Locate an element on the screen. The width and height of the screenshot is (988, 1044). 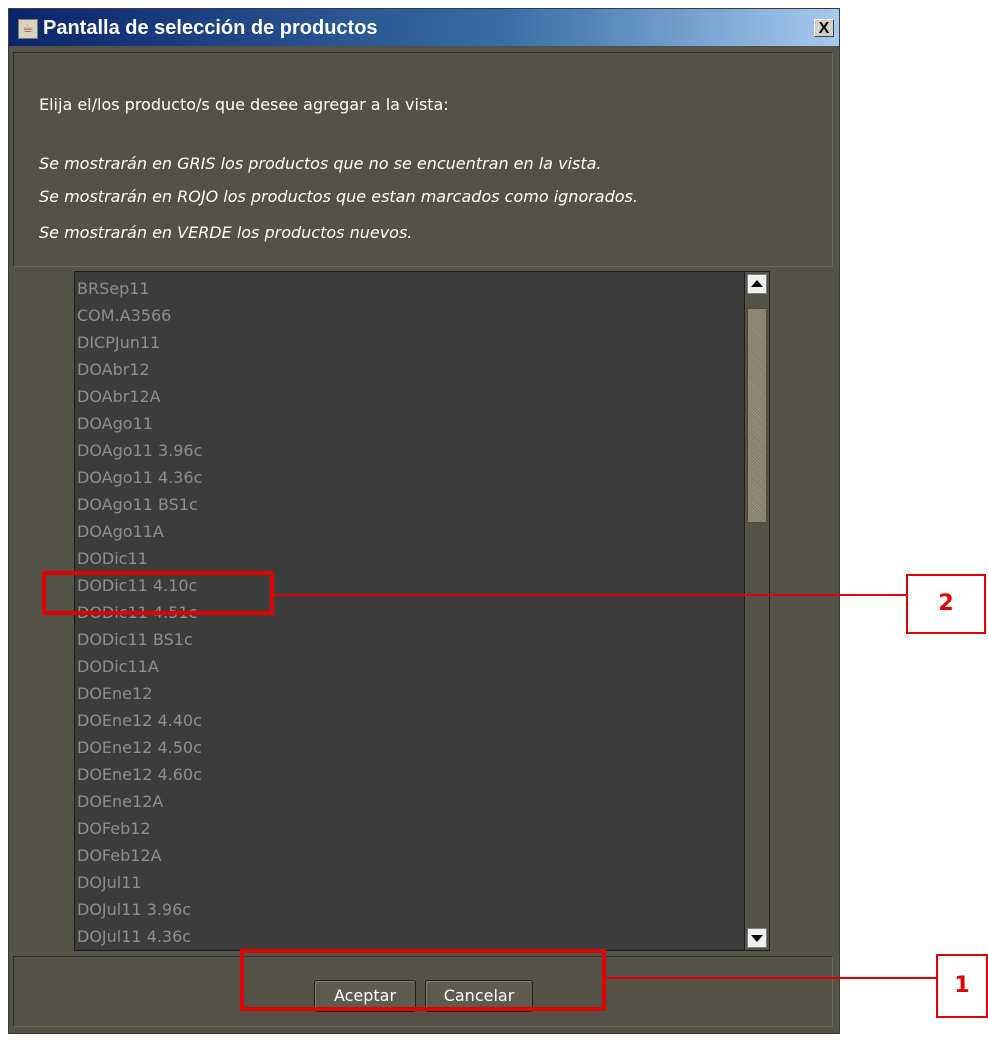
list-item: DODic11 is located at coordinates (112, 558).